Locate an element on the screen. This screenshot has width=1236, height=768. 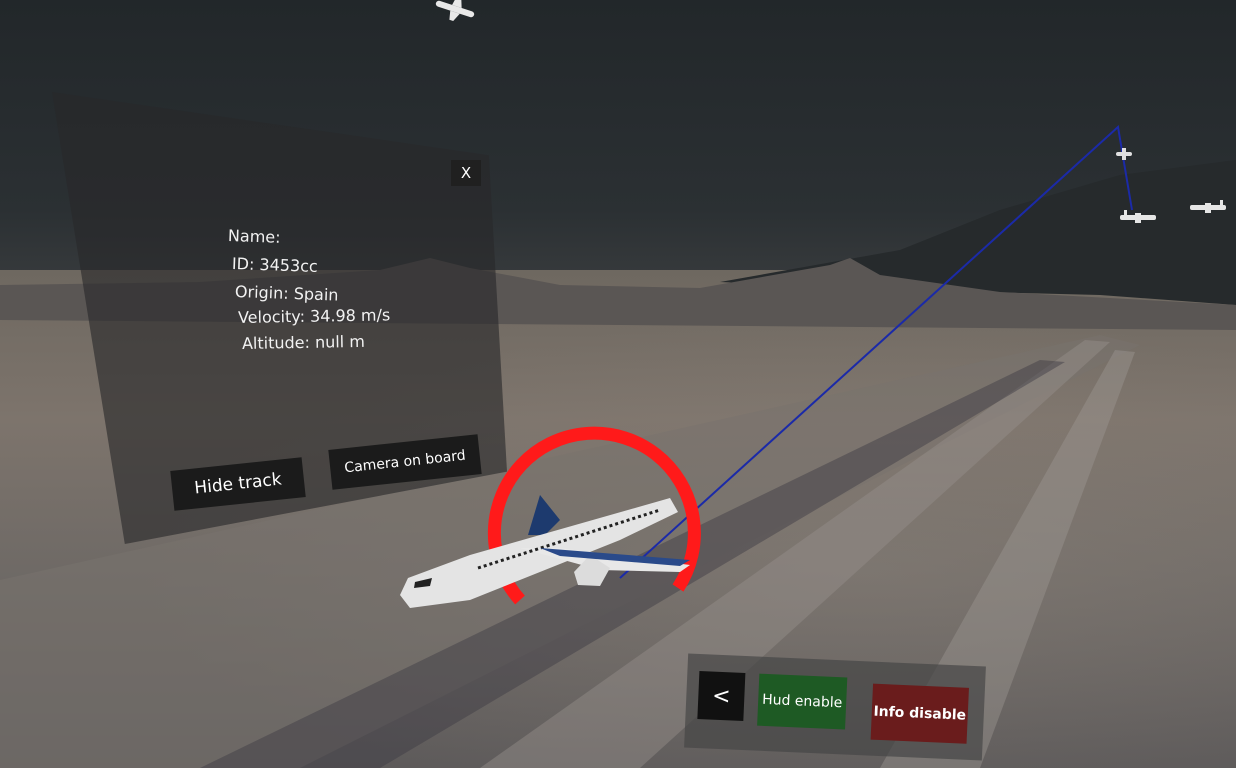
info-disable-button: Info disable is located at coordinates (919, 713).